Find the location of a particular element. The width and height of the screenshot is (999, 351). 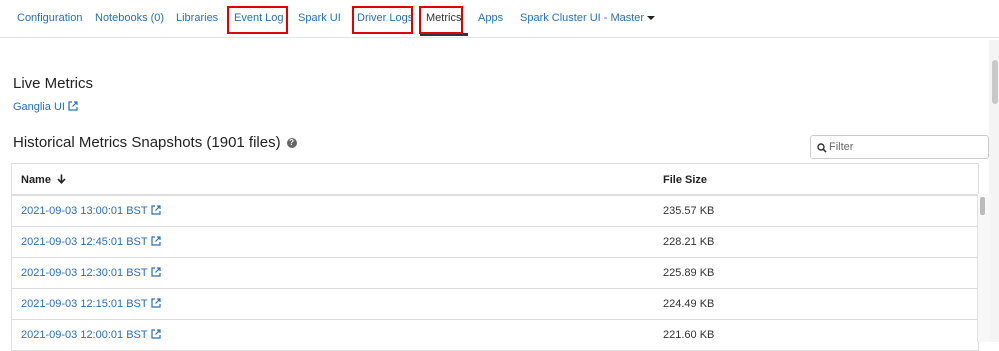

column-header-name: Name is located at coordinates (43, 180).